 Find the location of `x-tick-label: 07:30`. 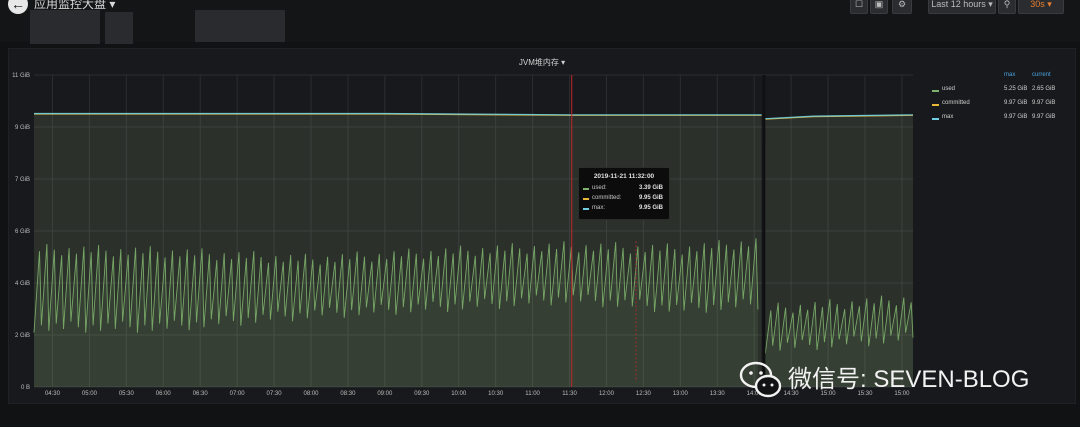

x-tick-label: 07:30 is located at coordinates (275, 394).